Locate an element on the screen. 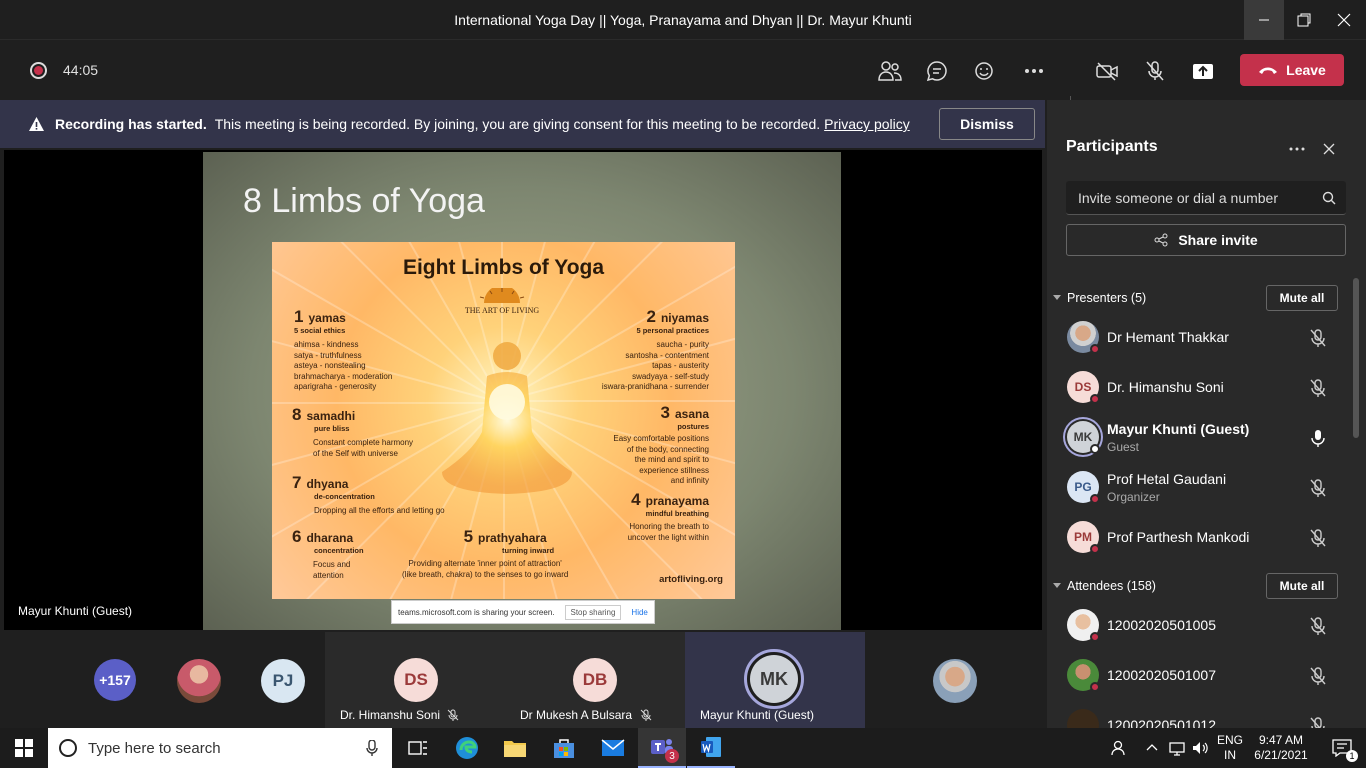 The height and width of the screenshot is (768, 1366). panel-title: Participants is located at coordinates (1112, 146).